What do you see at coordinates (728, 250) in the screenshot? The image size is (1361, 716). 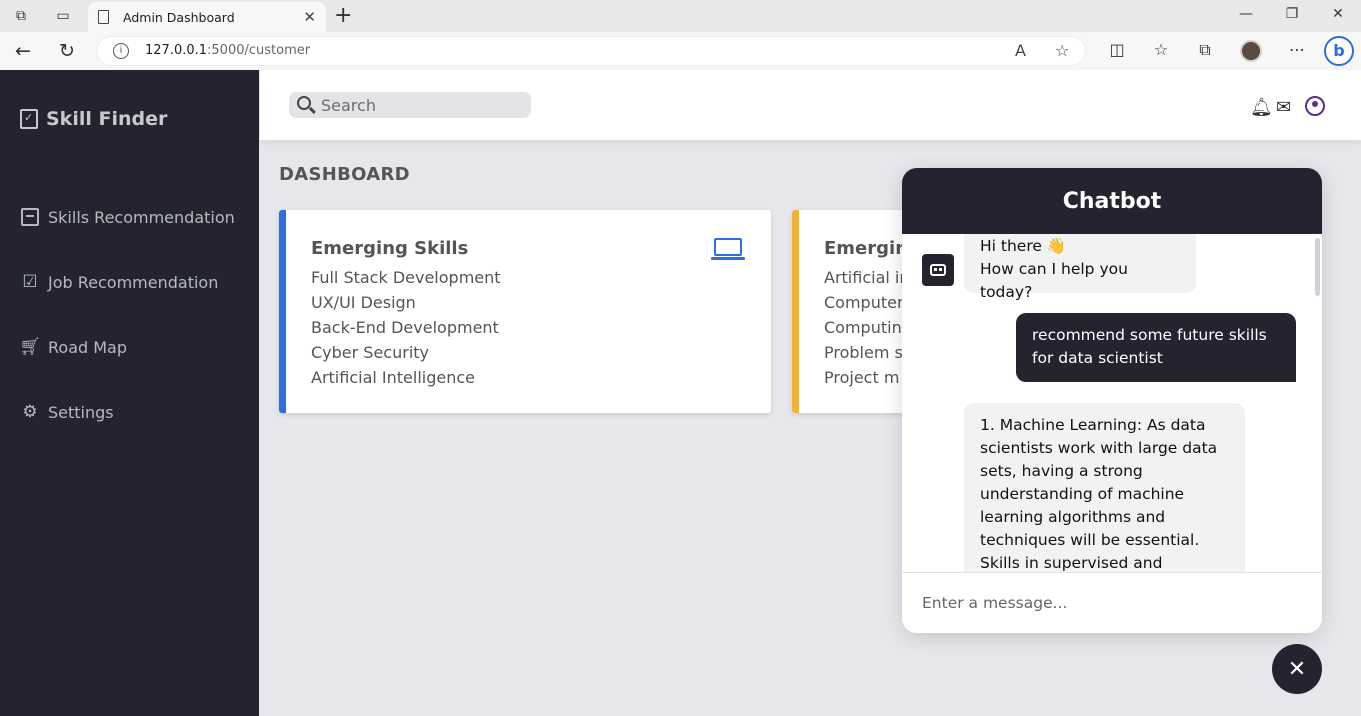 I see `laptop-icon` at bounding box center [728, 250].